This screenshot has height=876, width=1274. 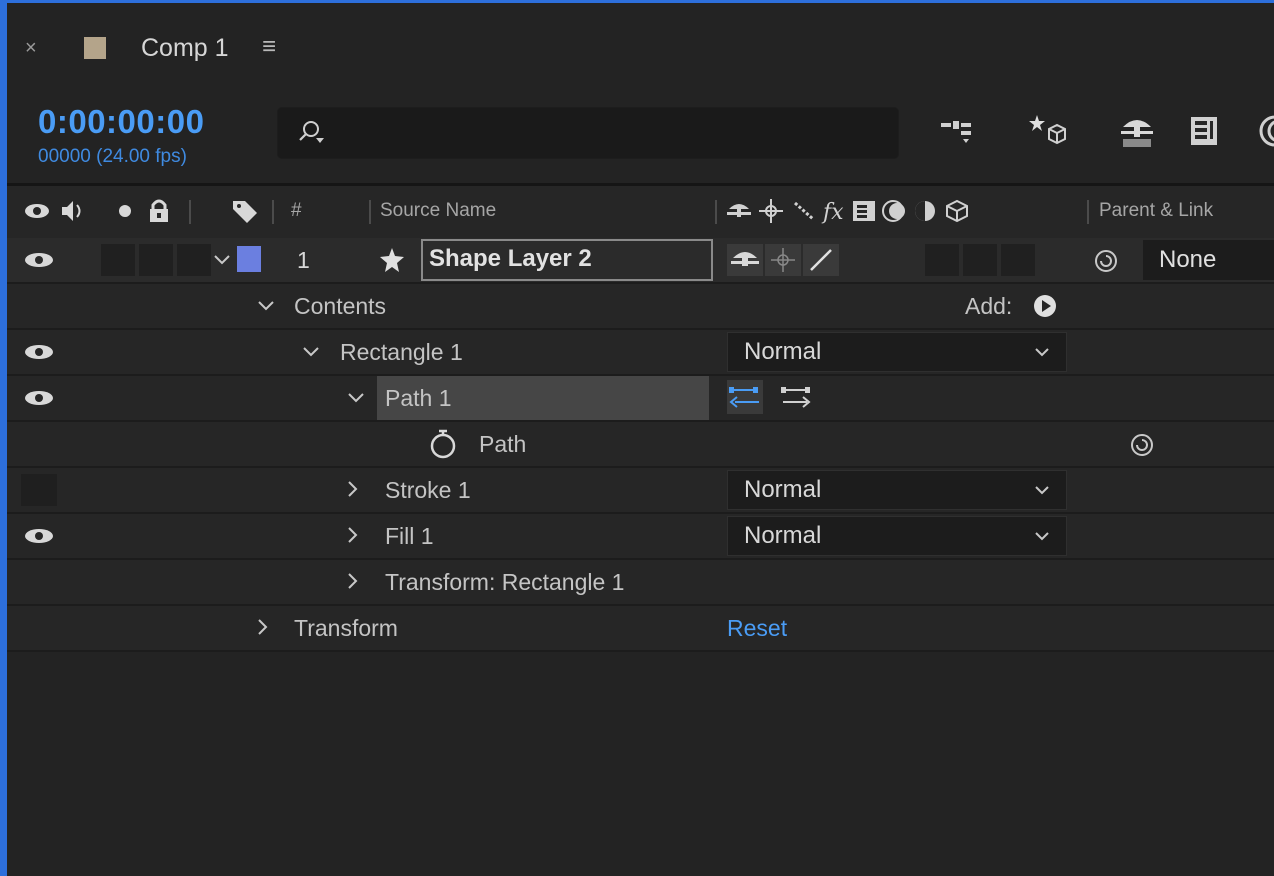 I want to click on parent-dropdown: None, so click(x=1208, y=260).